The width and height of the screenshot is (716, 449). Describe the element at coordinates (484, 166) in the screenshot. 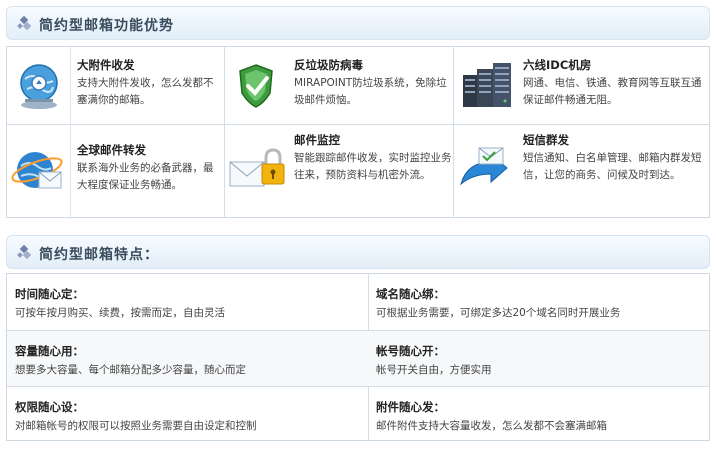

I see `mail-arrow-icon` at that location.